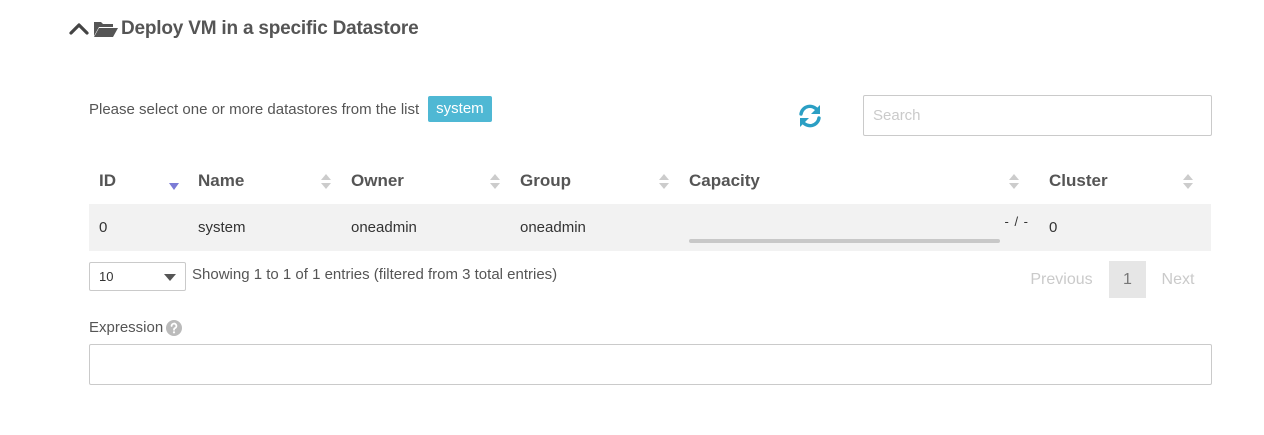  Describe the element at coordinates (650, 227) in the screenshot. I see `table-row: 0 system oneadmin oneadmin - / - 0` at that location.